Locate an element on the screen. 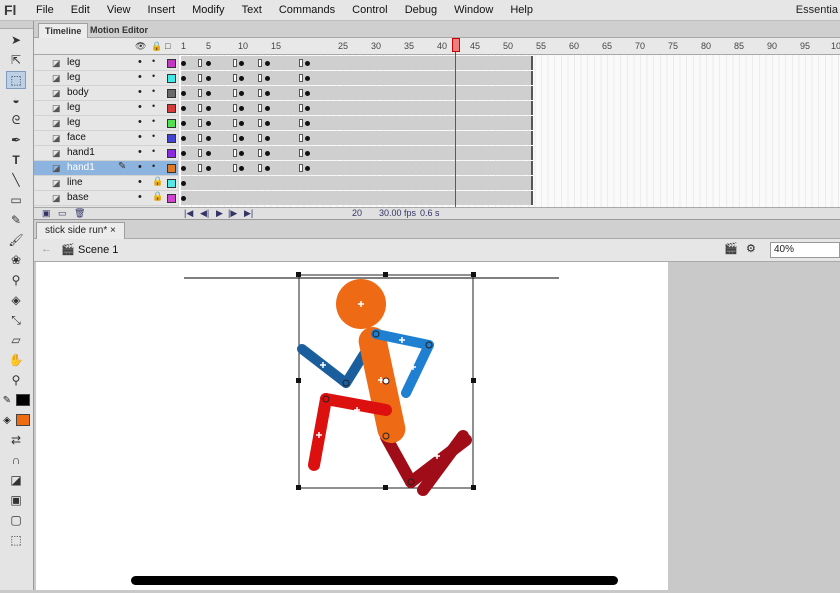  menu-debug: Debug is located at coordinates (421, 10).